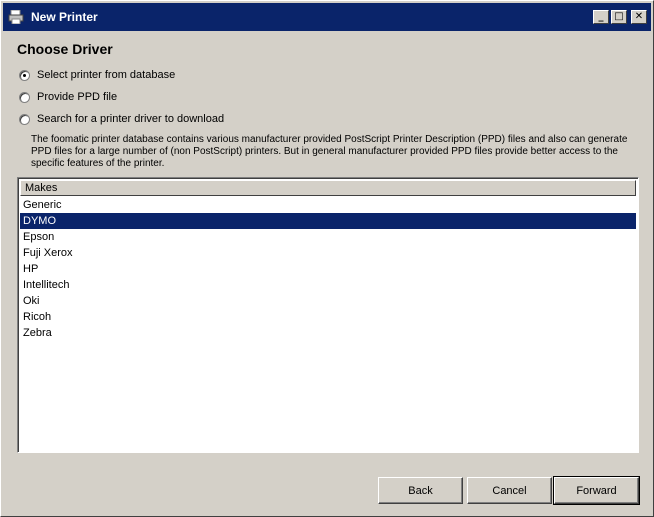  What do you see at coordinates (16, 17) in the screenshot?
I see `printer-icon` at bounding box center [16, 17].